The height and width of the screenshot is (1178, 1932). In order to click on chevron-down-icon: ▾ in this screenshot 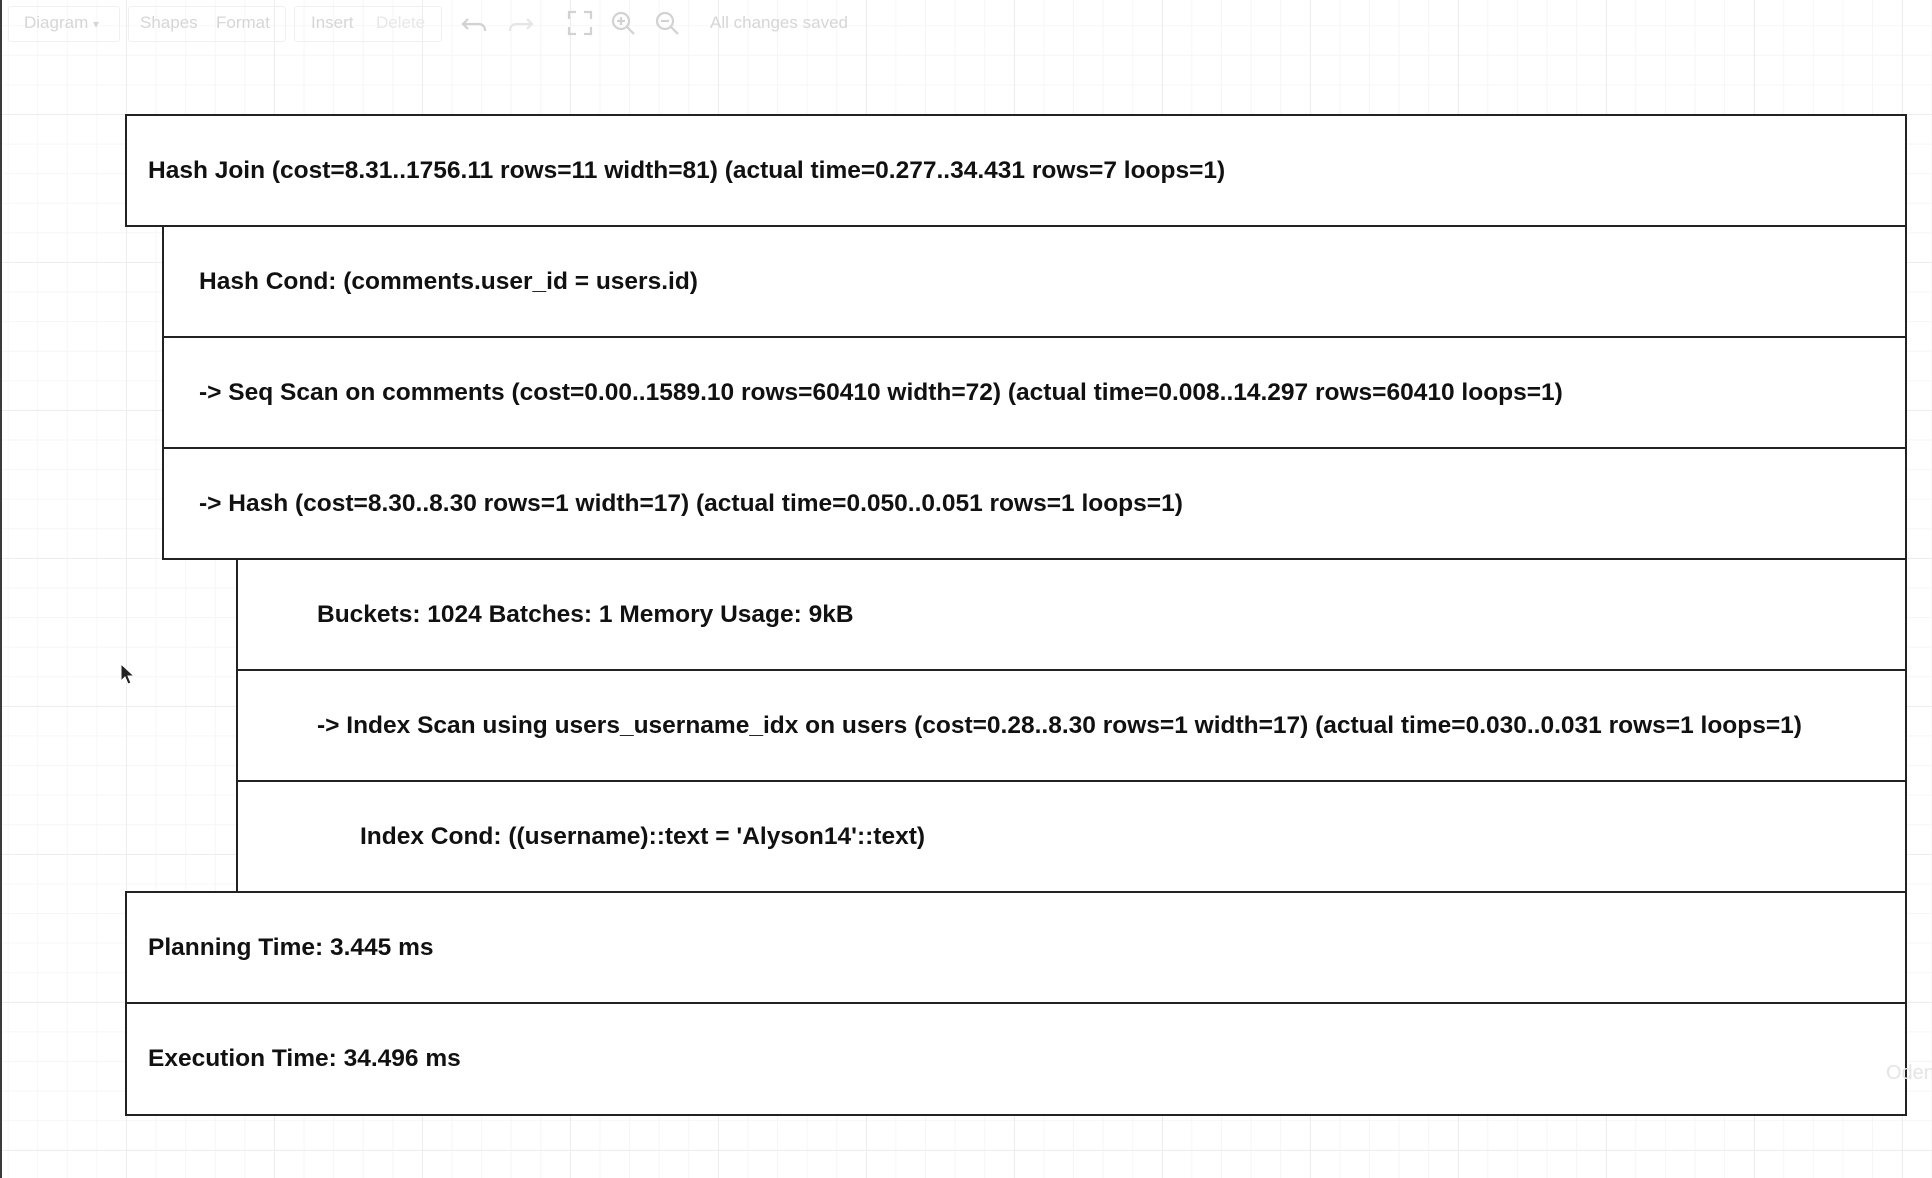, I will do `click(96, 24)`.